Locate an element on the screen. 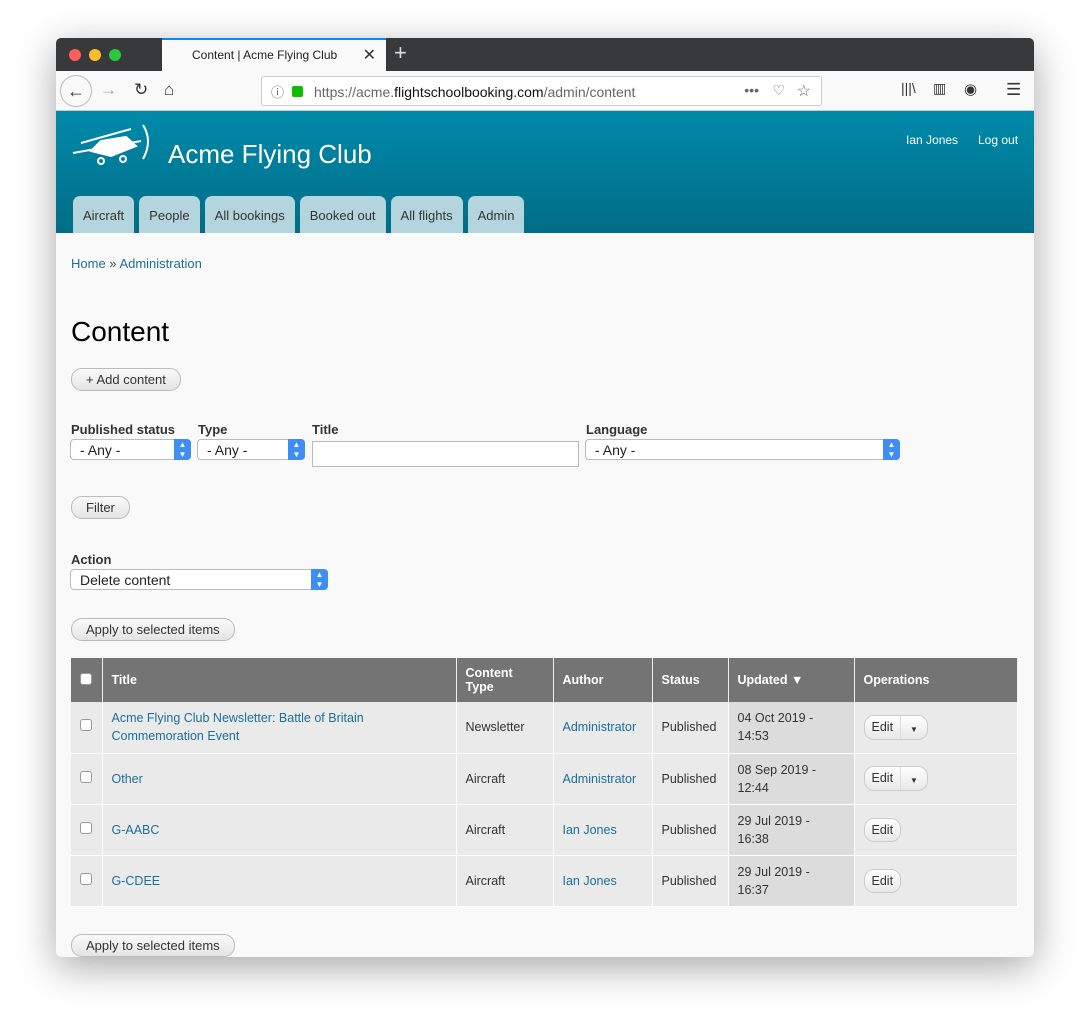 Image resolution: width=1090 pixels, height=1031 pixels. select-arrows-icon: ▲ ▼ is located at coordinates (296, 449).